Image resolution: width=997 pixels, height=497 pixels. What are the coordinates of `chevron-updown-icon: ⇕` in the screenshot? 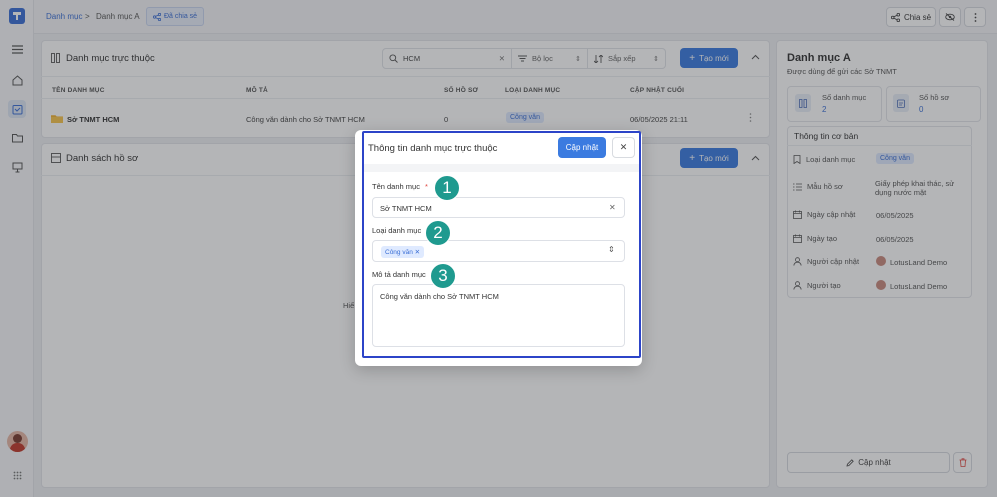 It's located at (611, 249).